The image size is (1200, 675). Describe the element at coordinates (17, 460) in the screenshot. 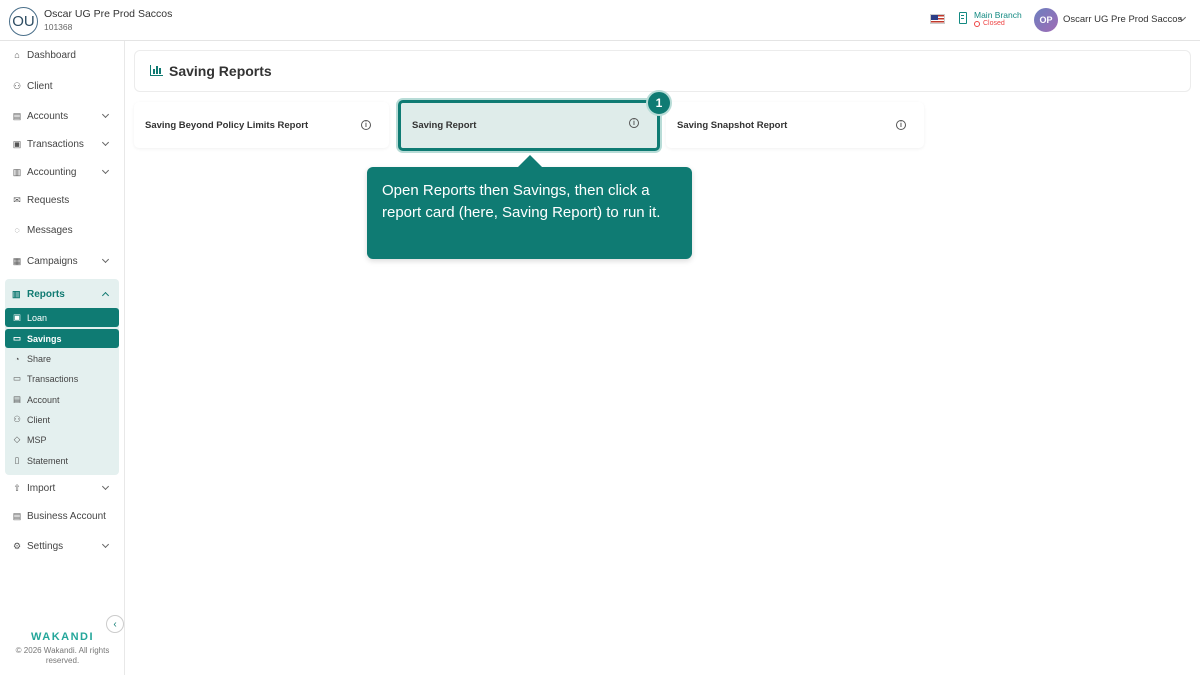

I see `document-icon: ▯` at that location.